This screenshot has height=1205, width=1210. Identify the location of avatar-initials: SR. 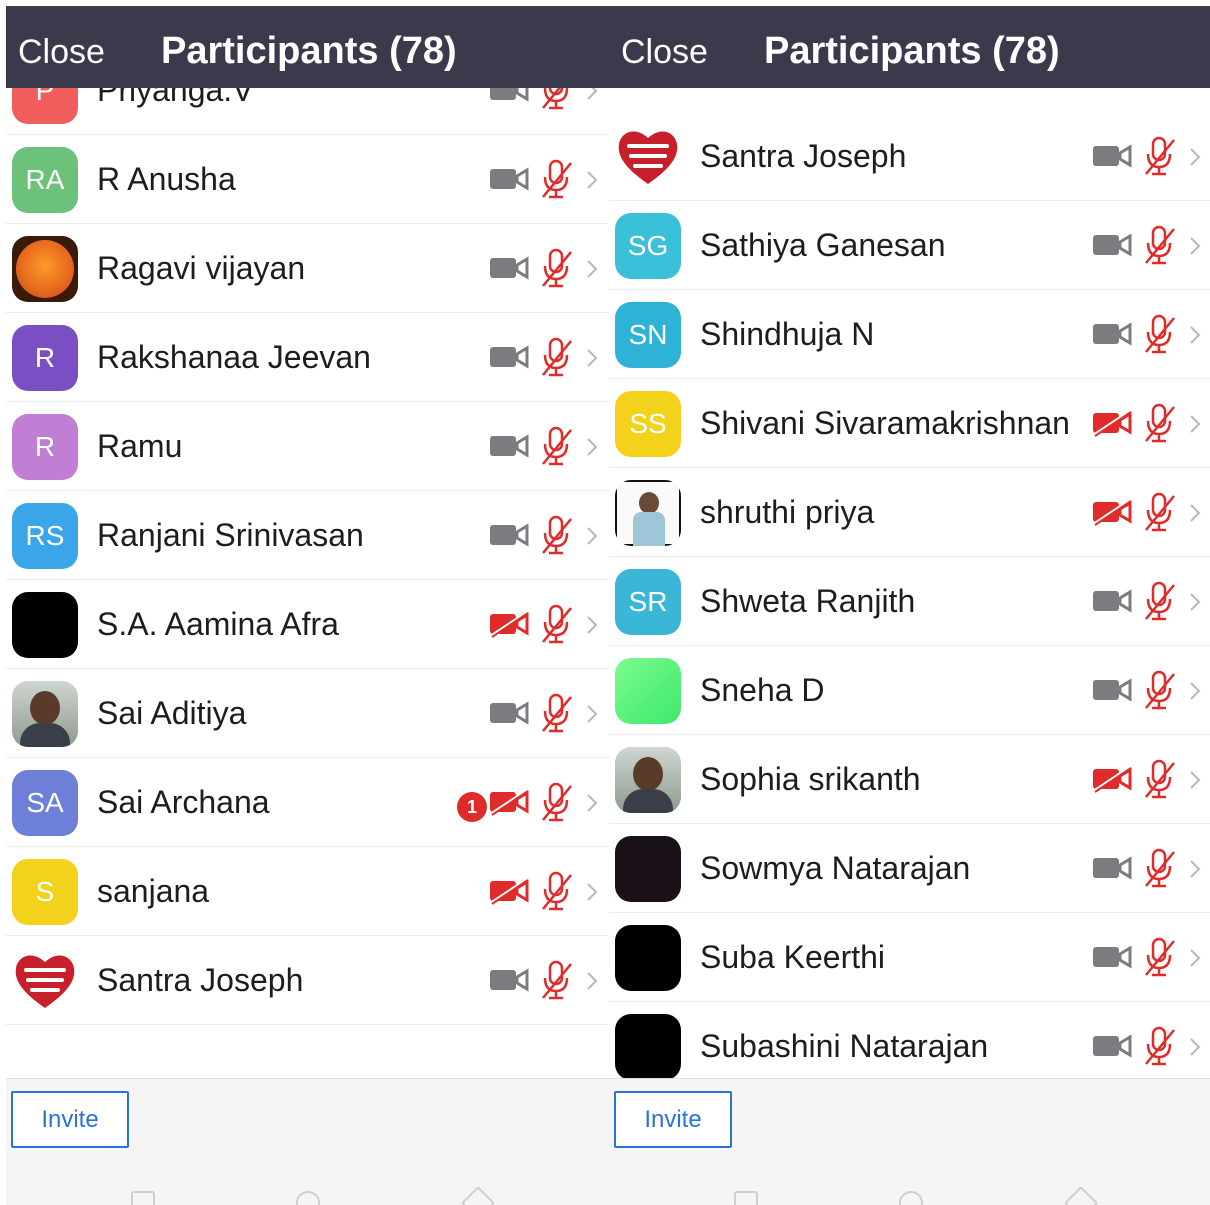
(648, 601).